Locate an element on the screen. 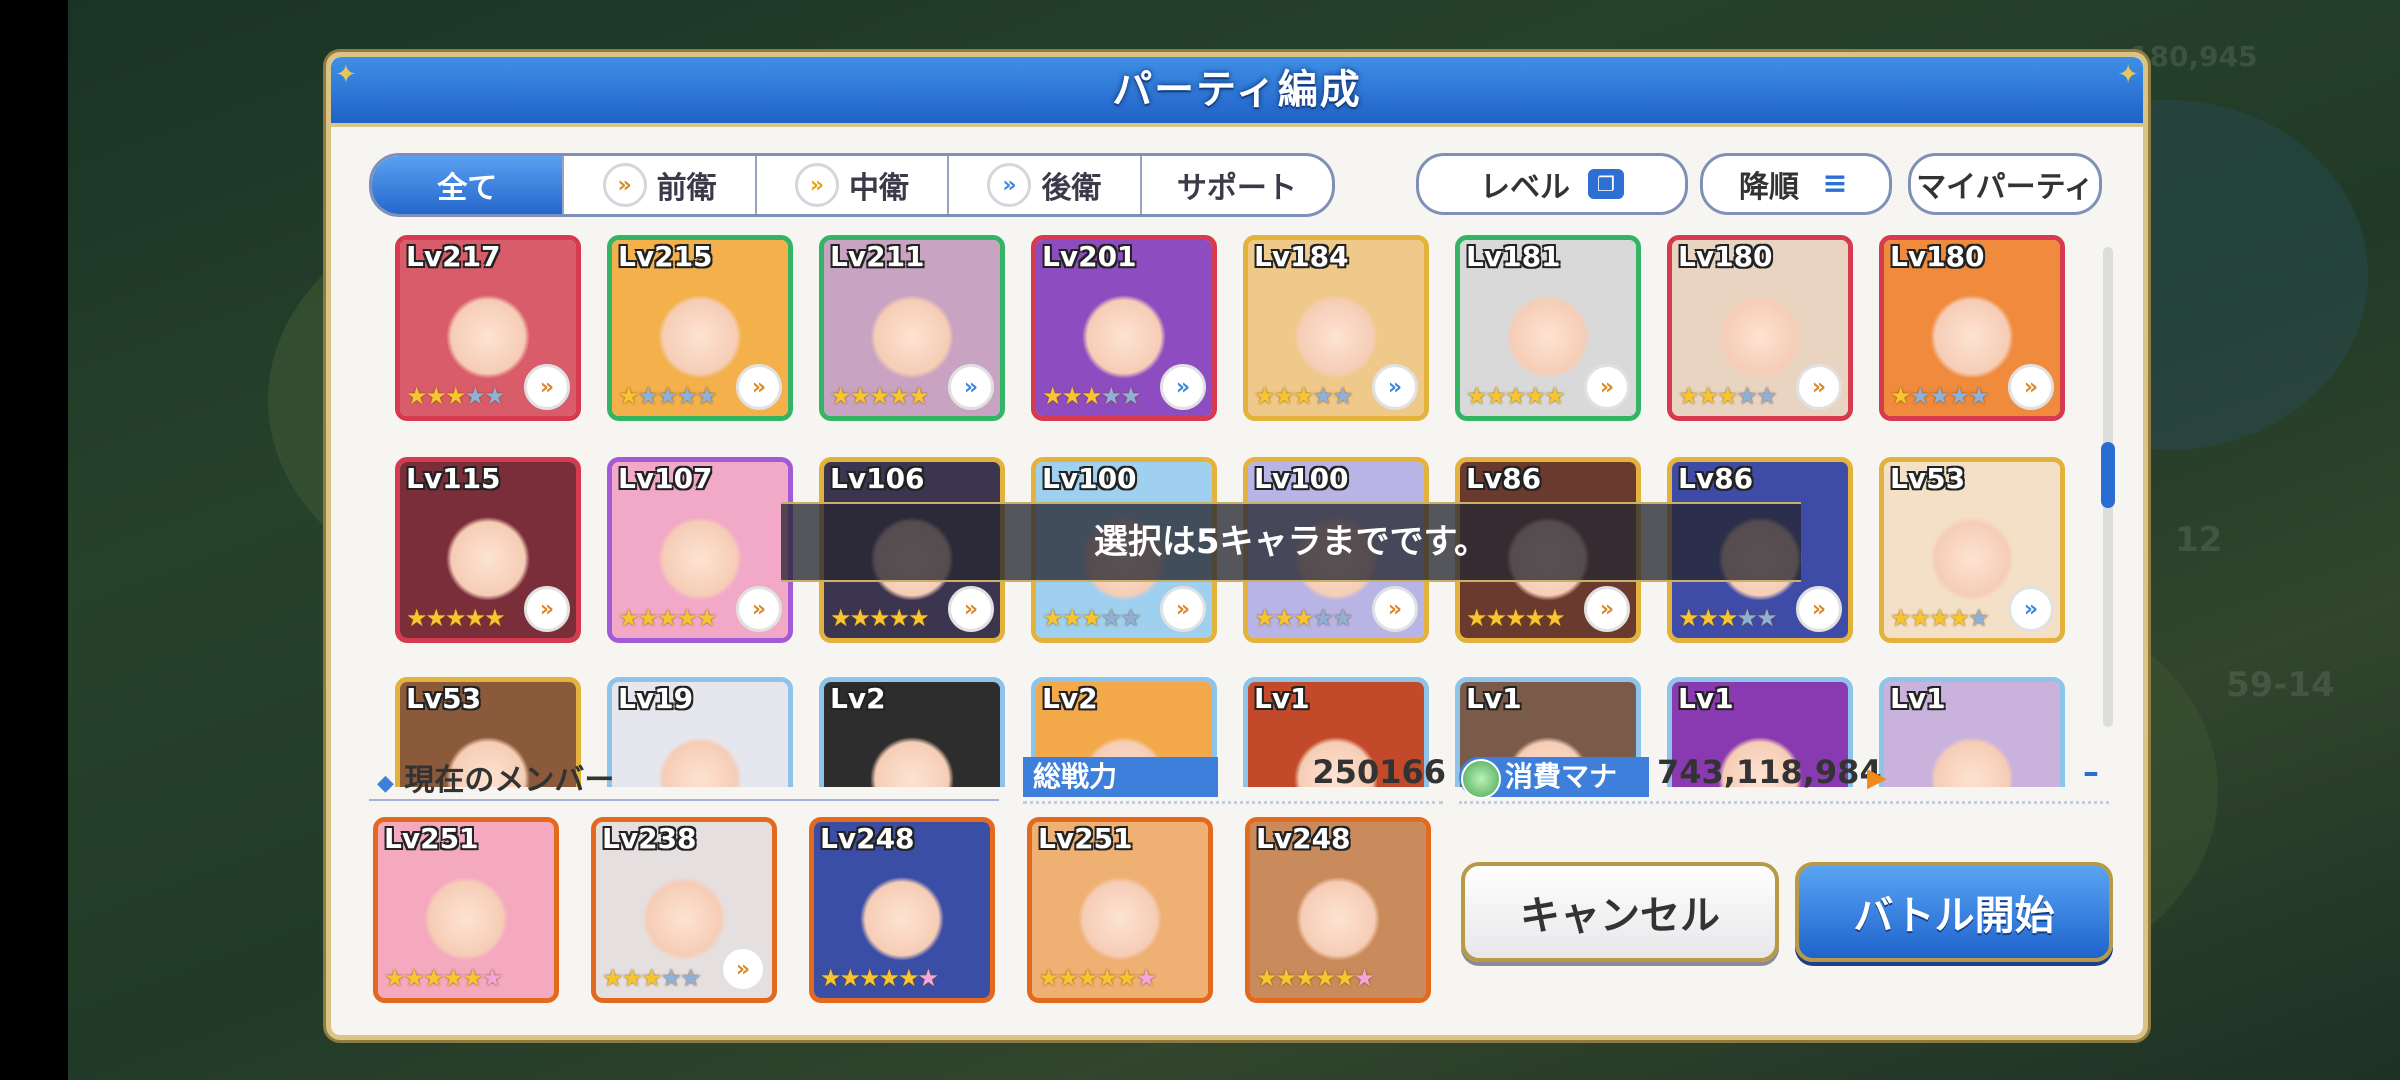 The height and width of the screenshot is (1080, 2400). current-members-label: ◆ 現在のメンバー is located at coordinates (495, 777).